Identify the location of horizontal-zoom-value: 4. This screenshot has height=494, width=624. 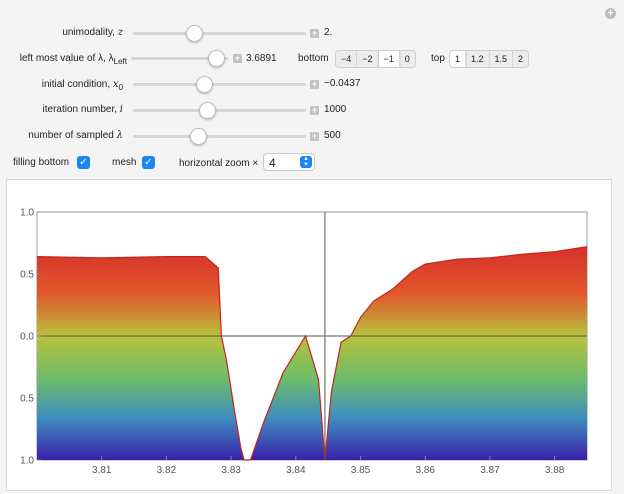
(272, 163).